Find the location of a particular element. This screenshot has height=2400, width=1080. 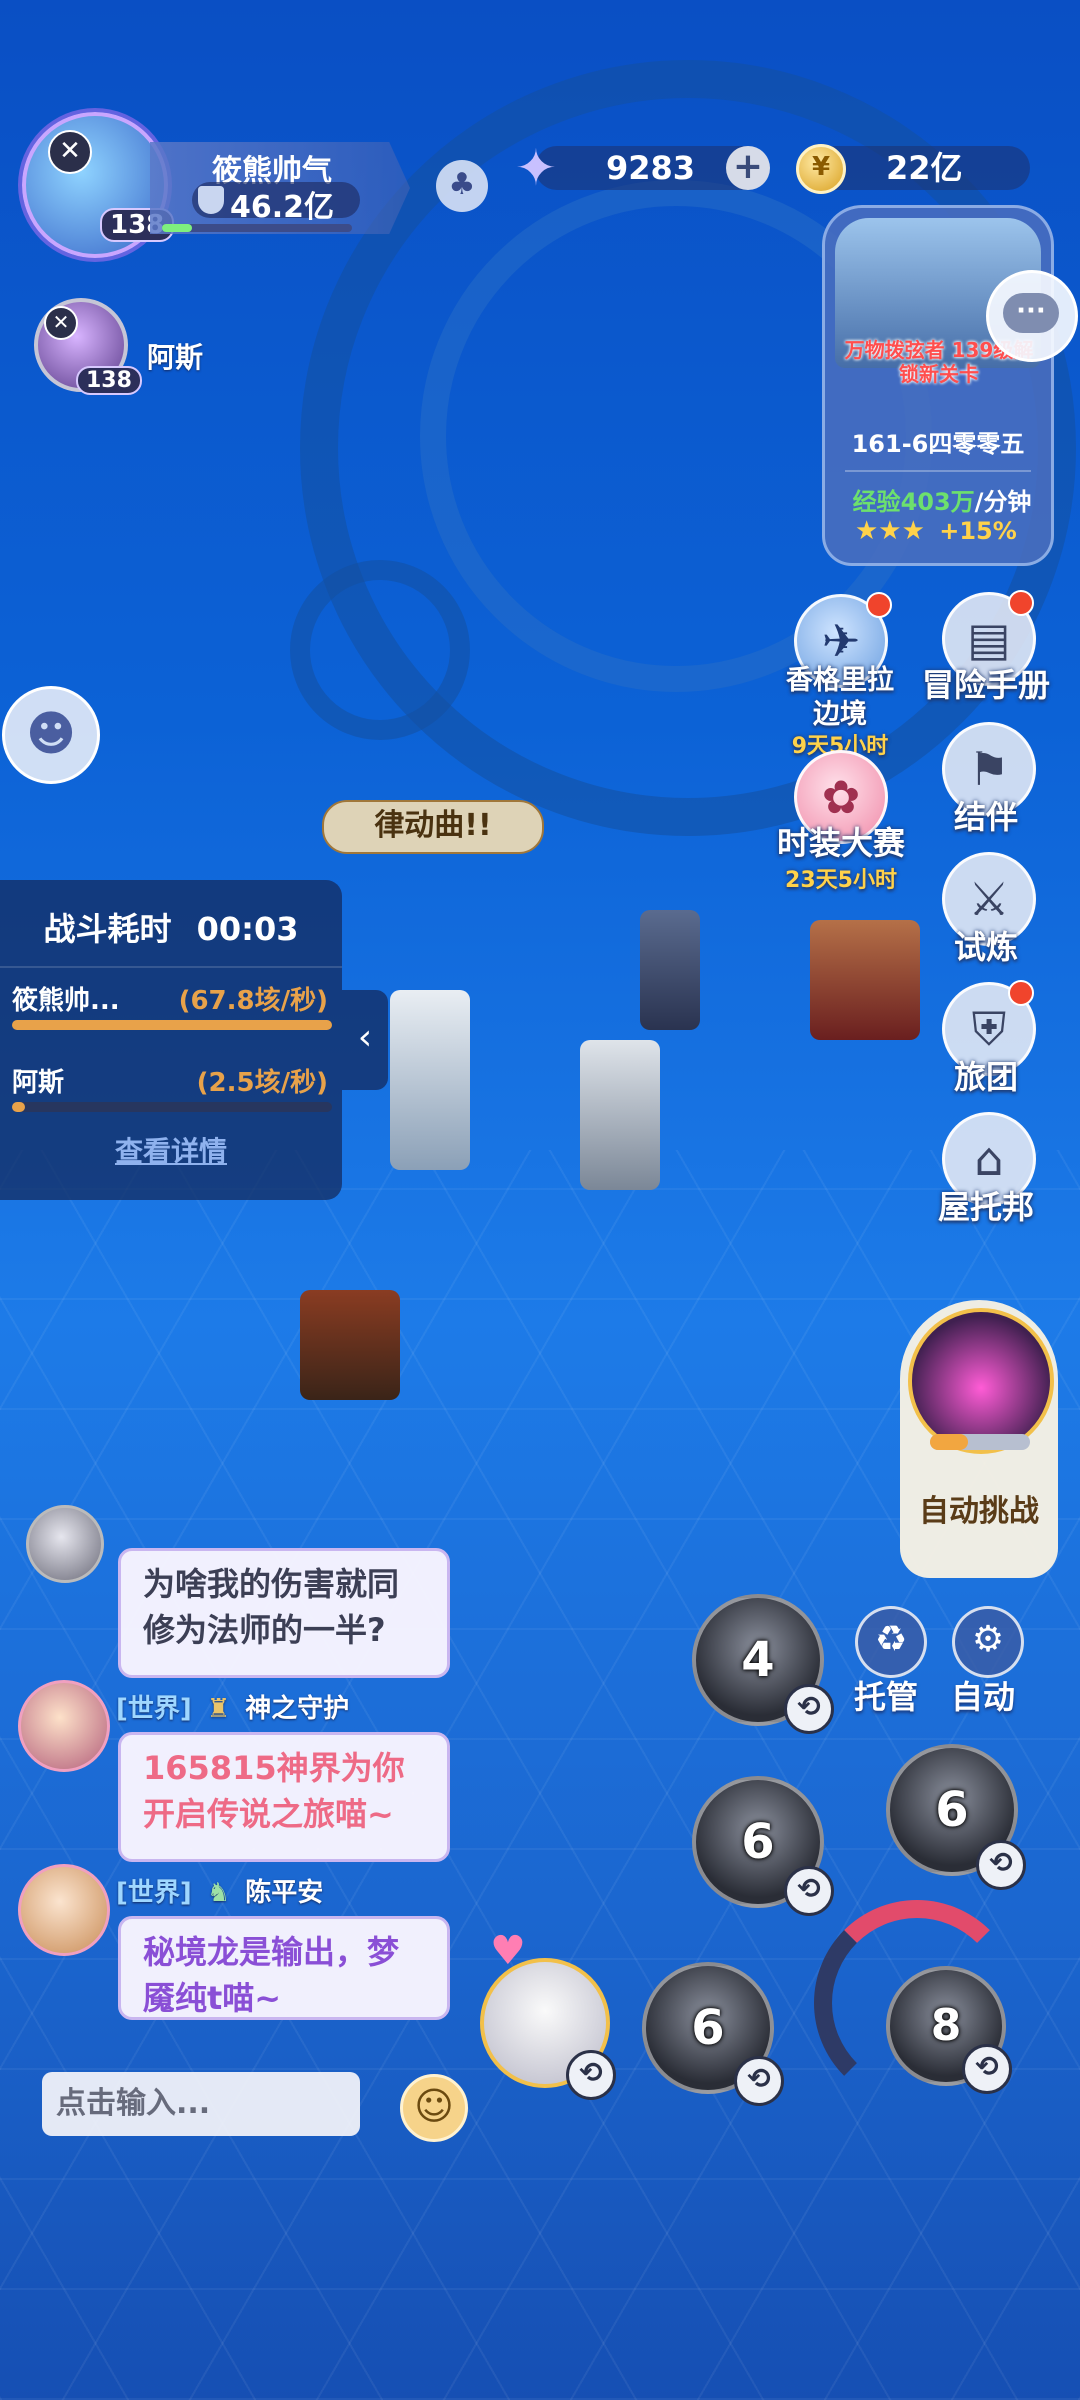

ultimate-charge-arc is located at coordinates (917, 2003).